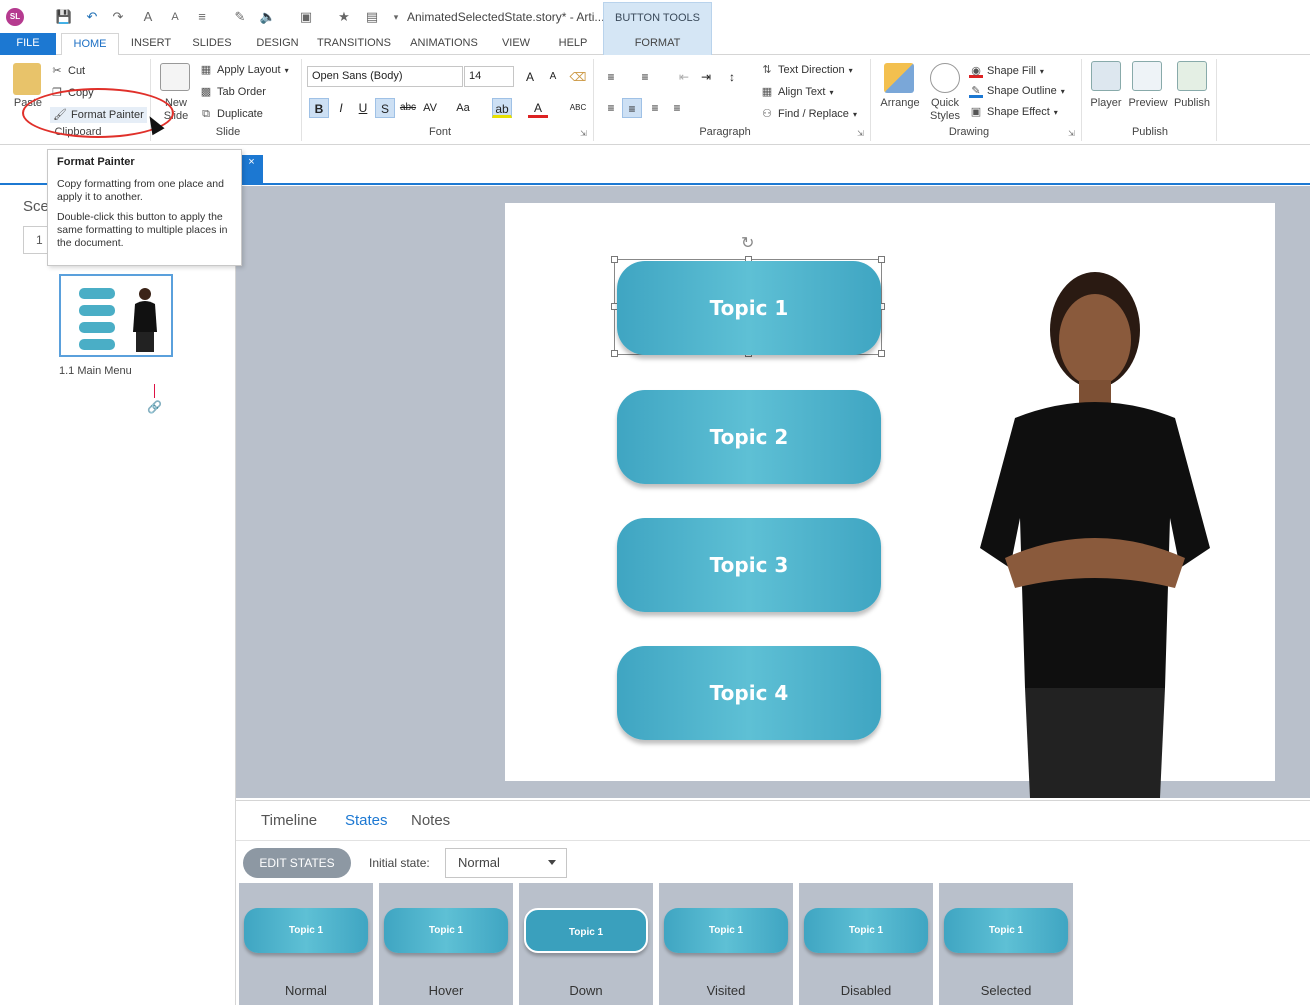 Image resolution: width=1310 pixels, height=1005 pixels. Describe the element at coordinates (1006, 71) in the screenshot. I see `shape-fill-button: ◉ Shape Fill ▾` at that location.